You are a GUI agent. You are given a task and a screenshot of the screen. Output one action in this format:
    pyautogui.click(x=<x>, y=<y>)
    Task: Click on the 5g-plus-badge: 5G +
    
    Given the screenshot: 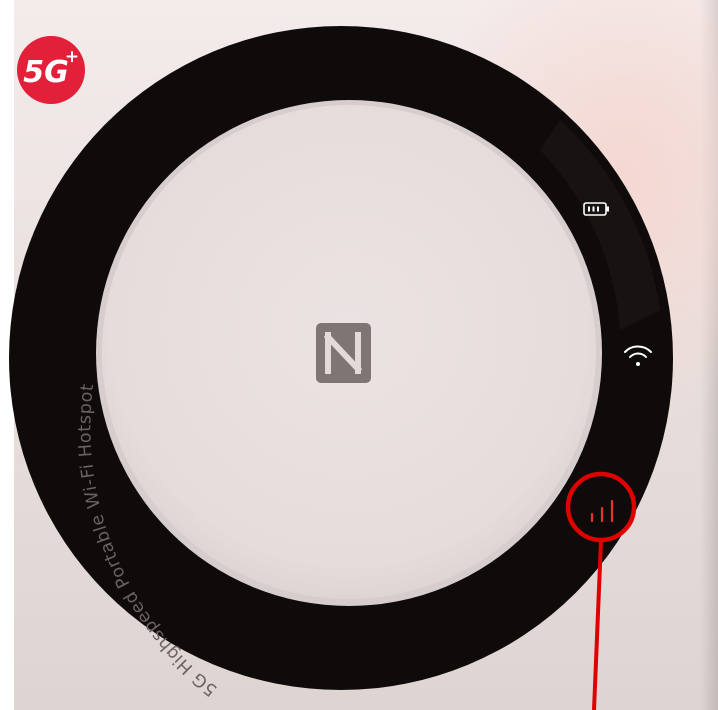 What is the action you would take?
    pyautogui.click(x=51, y=70)
    